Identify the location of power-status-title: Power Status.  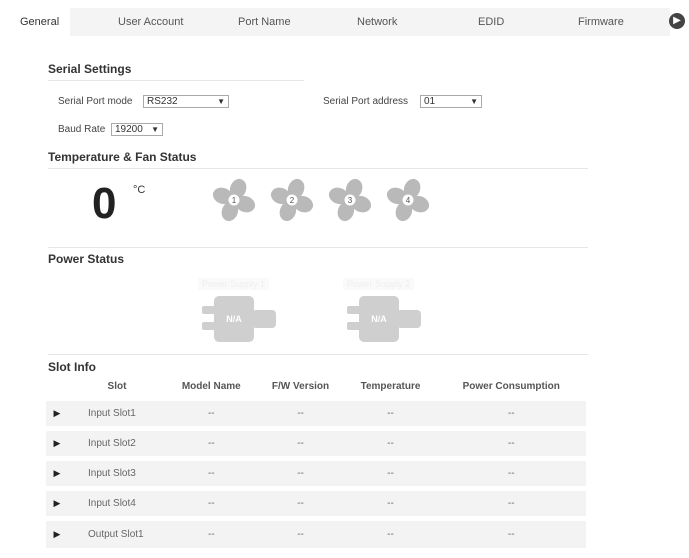
(86, 259).